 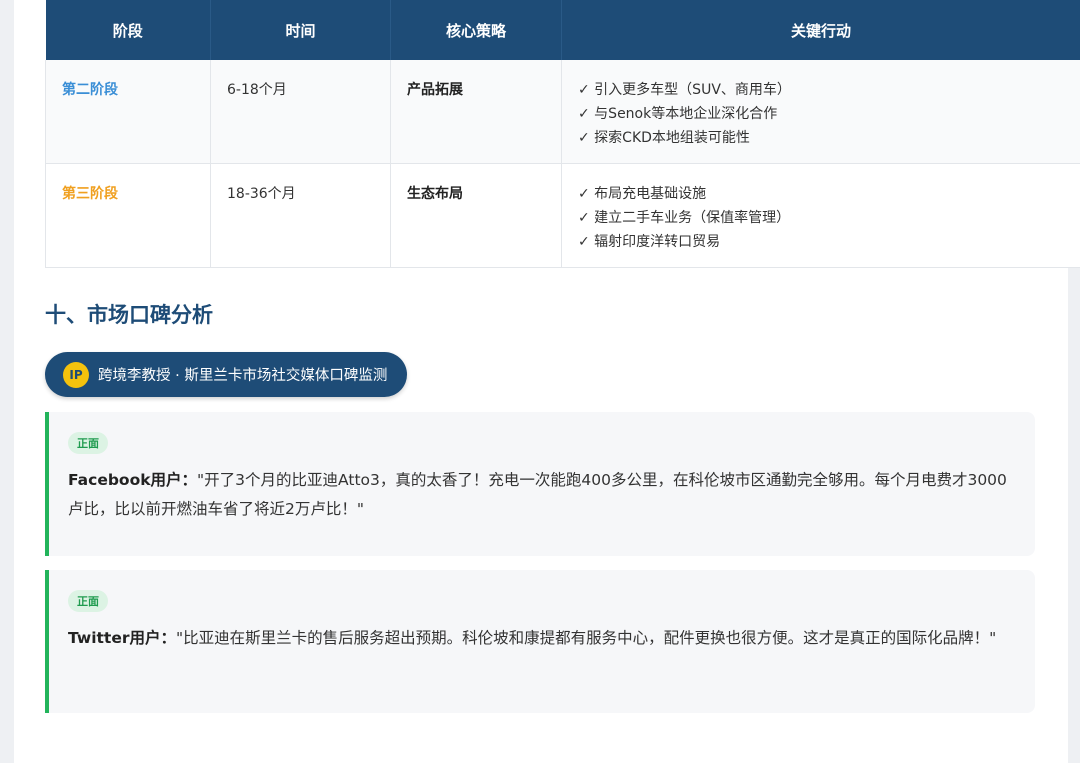 What do you see at coordinates (476, 30) in the screenshot?
I see `column-header-strategy: 核心策略` at bounding box center [476, 30].